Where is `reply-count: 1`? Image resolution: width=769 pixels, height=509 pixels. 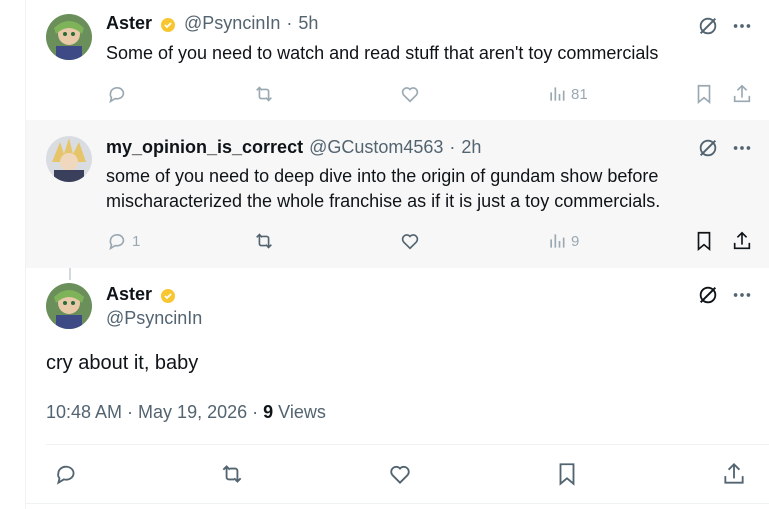
reply-count: 1 is located at coordinates (136, 241).